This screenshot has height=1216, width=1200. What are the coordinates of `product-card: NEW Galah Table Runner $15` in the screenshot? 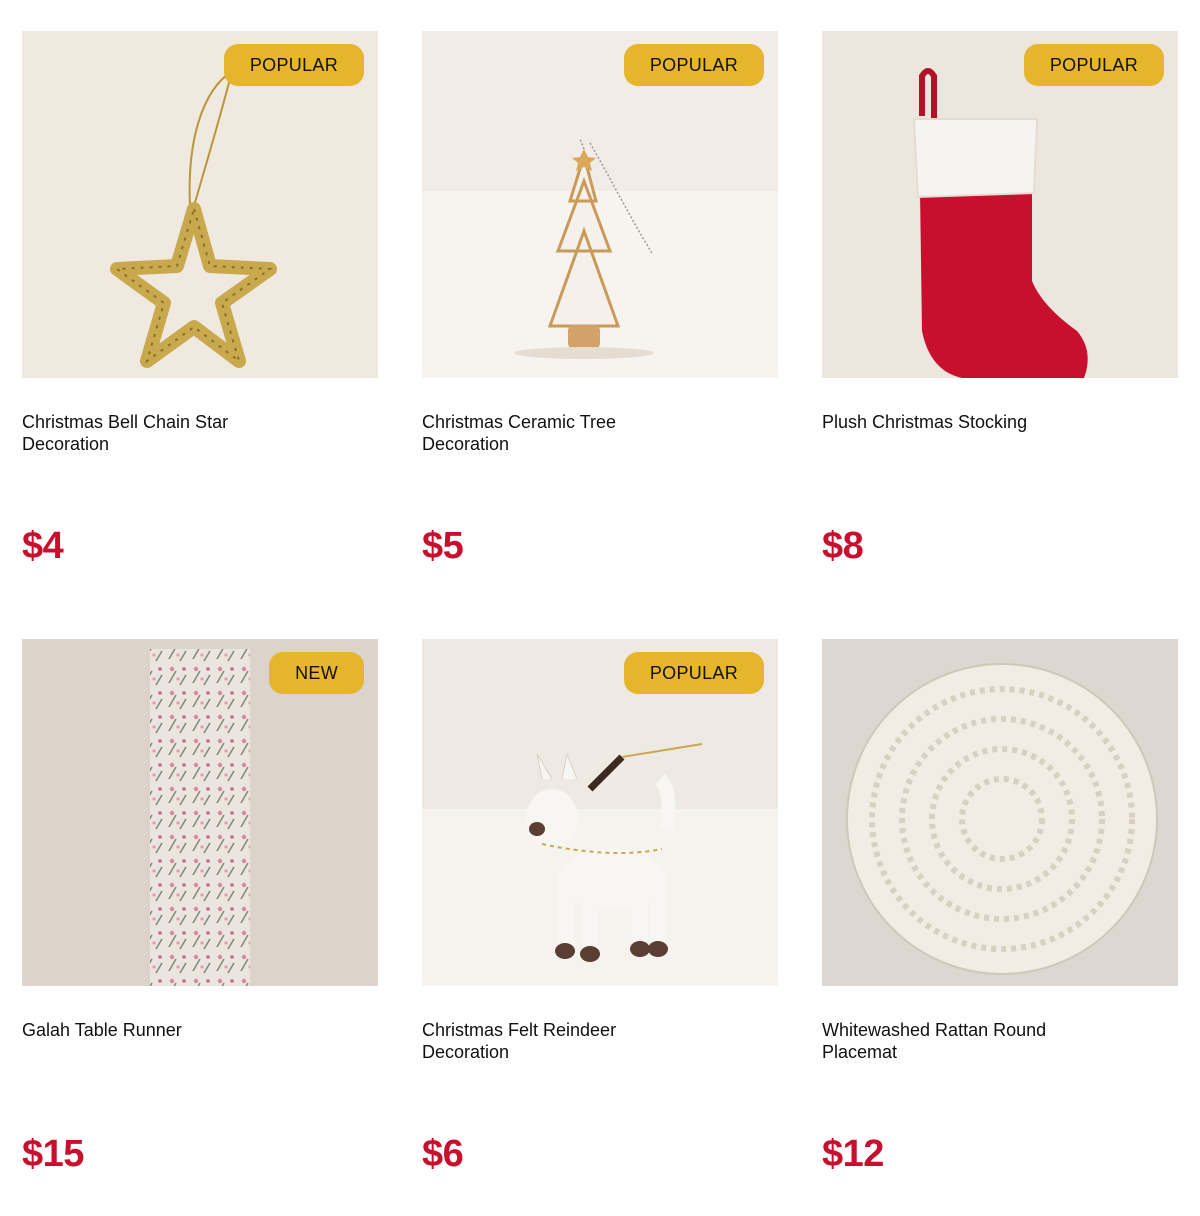 It's located at (200, 907).